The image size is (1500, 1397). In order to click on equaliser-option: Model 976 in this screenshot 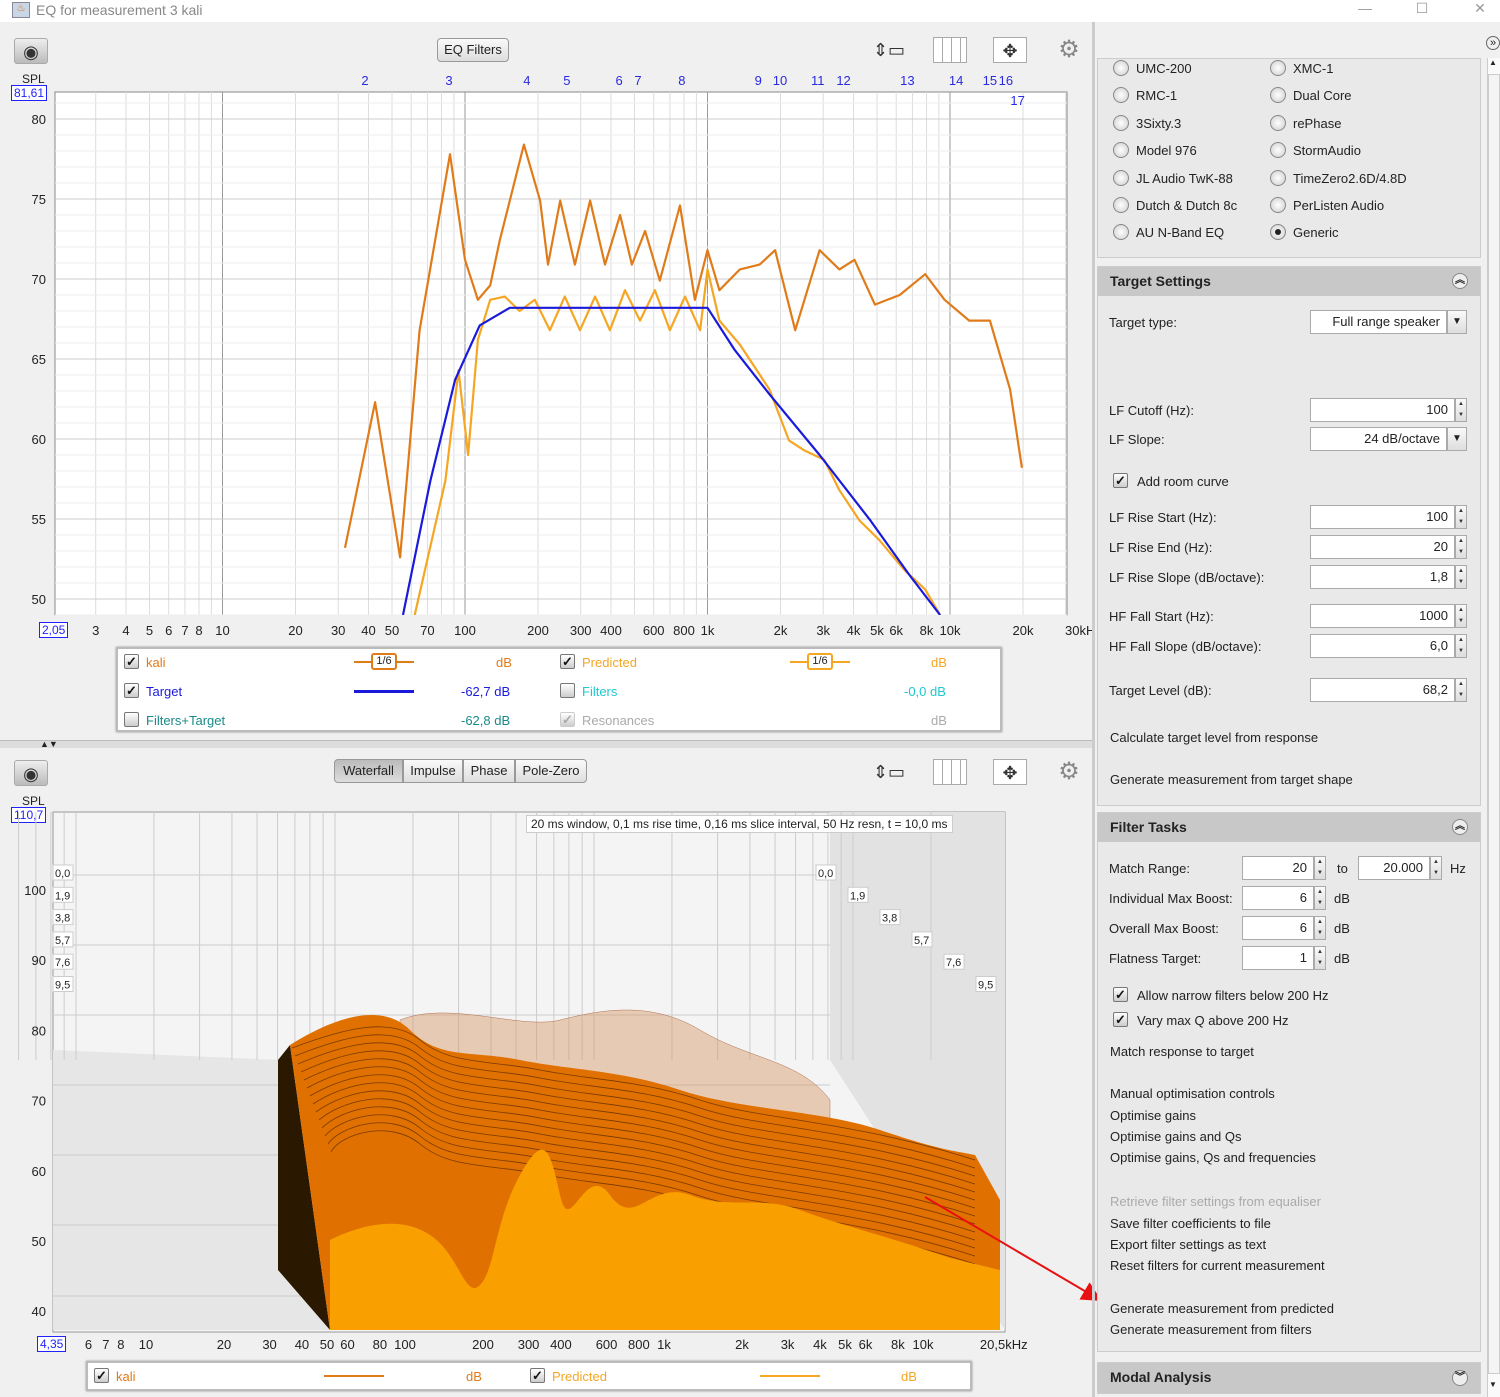, I will do `click(1188, 151)`.